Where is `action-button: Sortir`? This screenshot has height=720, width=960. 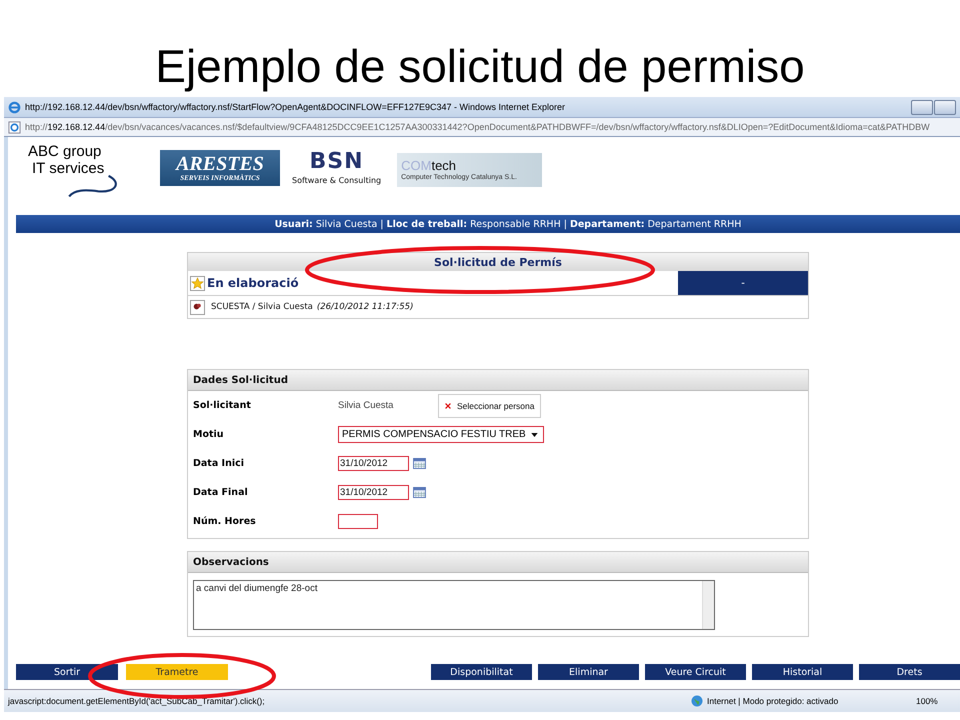
action-button: Sortir is located at coordinates (67, 672).